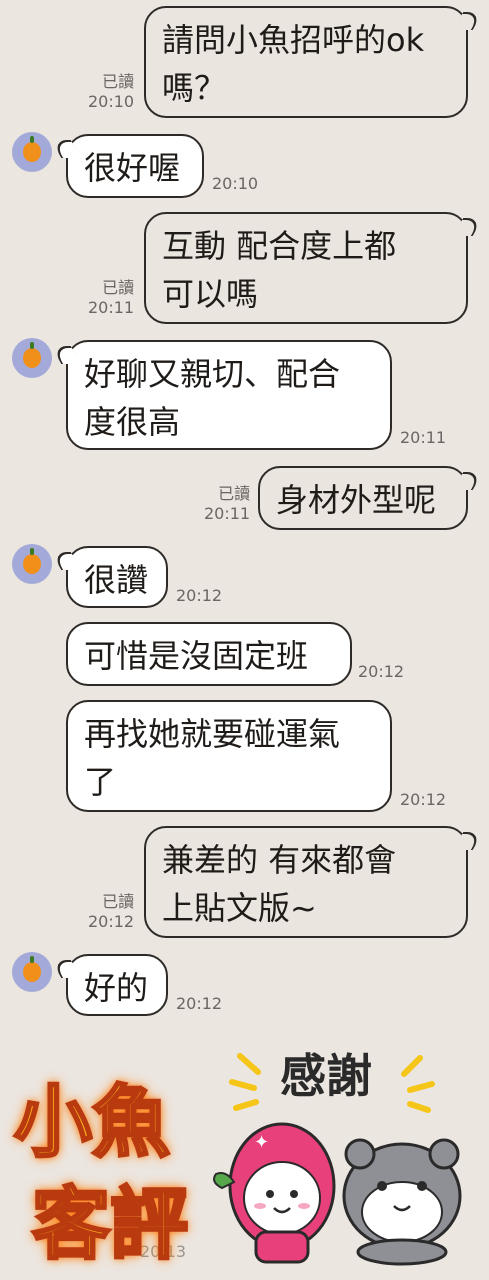 The width and height of the screenshot is (489, 1280). I want to click on message-bubble-incoming: 很好喔, so click(135, 166).